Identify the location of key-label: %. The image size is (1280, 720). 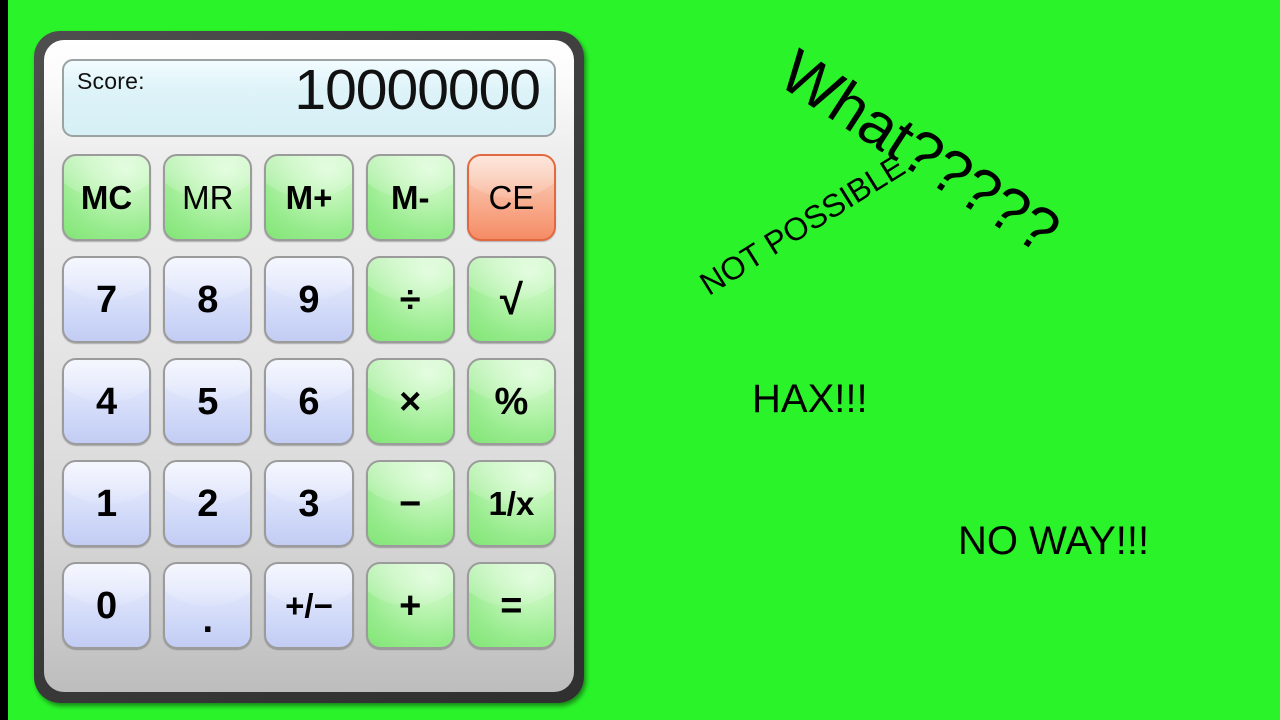
(511, 401).